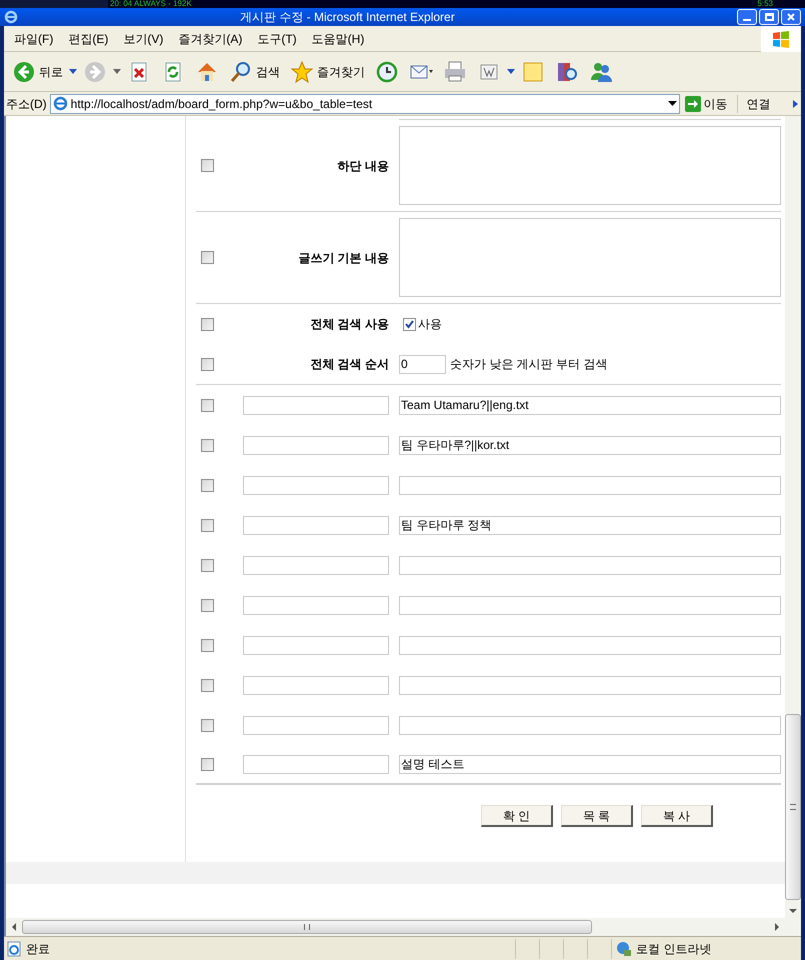 The width and height of the screenshot is (805, 960). I want to click on close-icon, so click(791, 17).